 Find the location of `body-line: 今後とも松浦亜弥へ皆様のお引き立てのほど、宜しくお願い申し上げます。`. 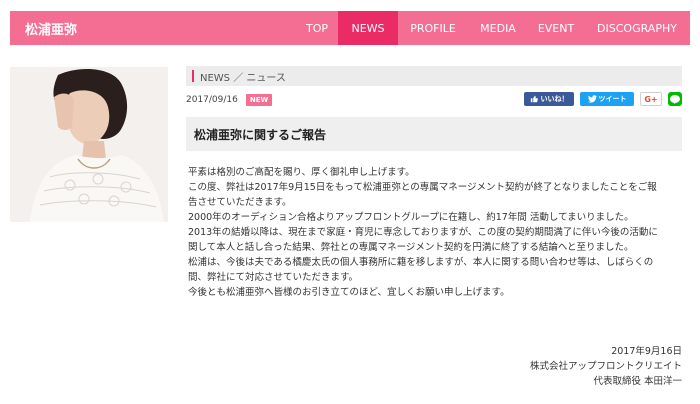

body-line: 今後とも松浦亜弥へ皆様のお引き立てのほど、宜しくお願い申し上げます。 is located at coordinates (349, 292).